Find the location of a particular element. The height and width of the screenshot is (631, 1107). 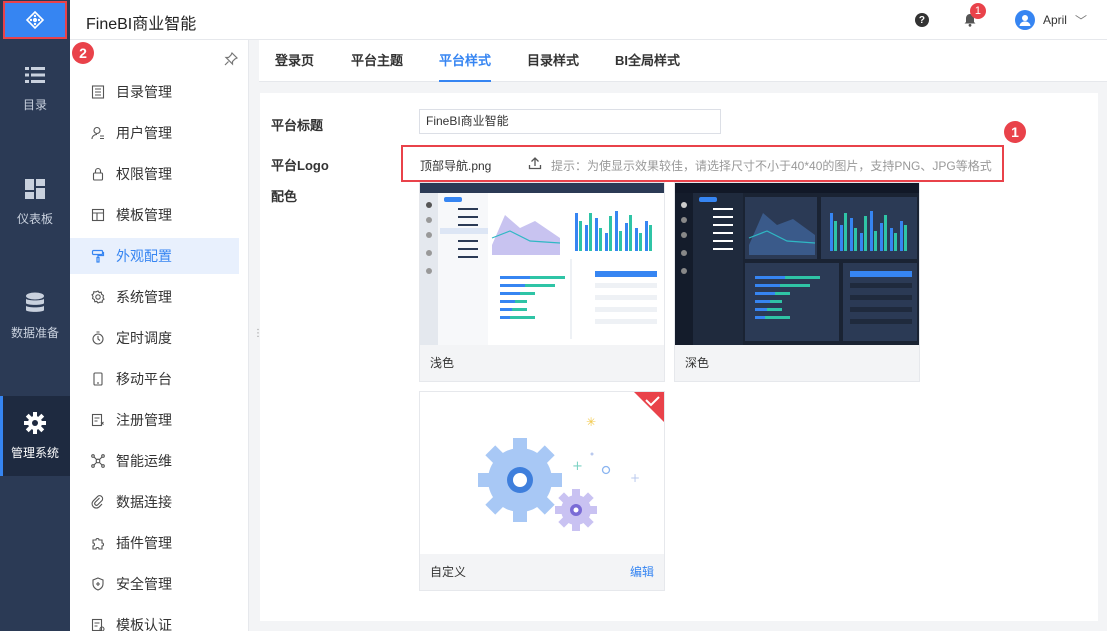

top-bar: FineBI商业智能 ? 1 April ﹀ is located at coordinates (553, 20).